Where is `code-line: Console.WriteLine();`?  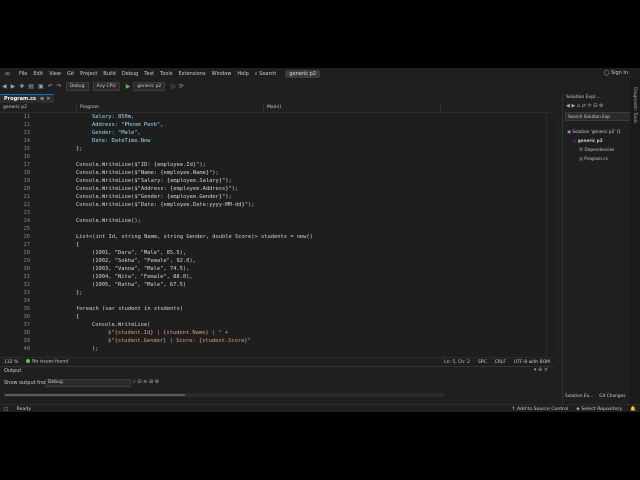 code-line: Console.WriteLine(); is located at coordinates (108, 221).